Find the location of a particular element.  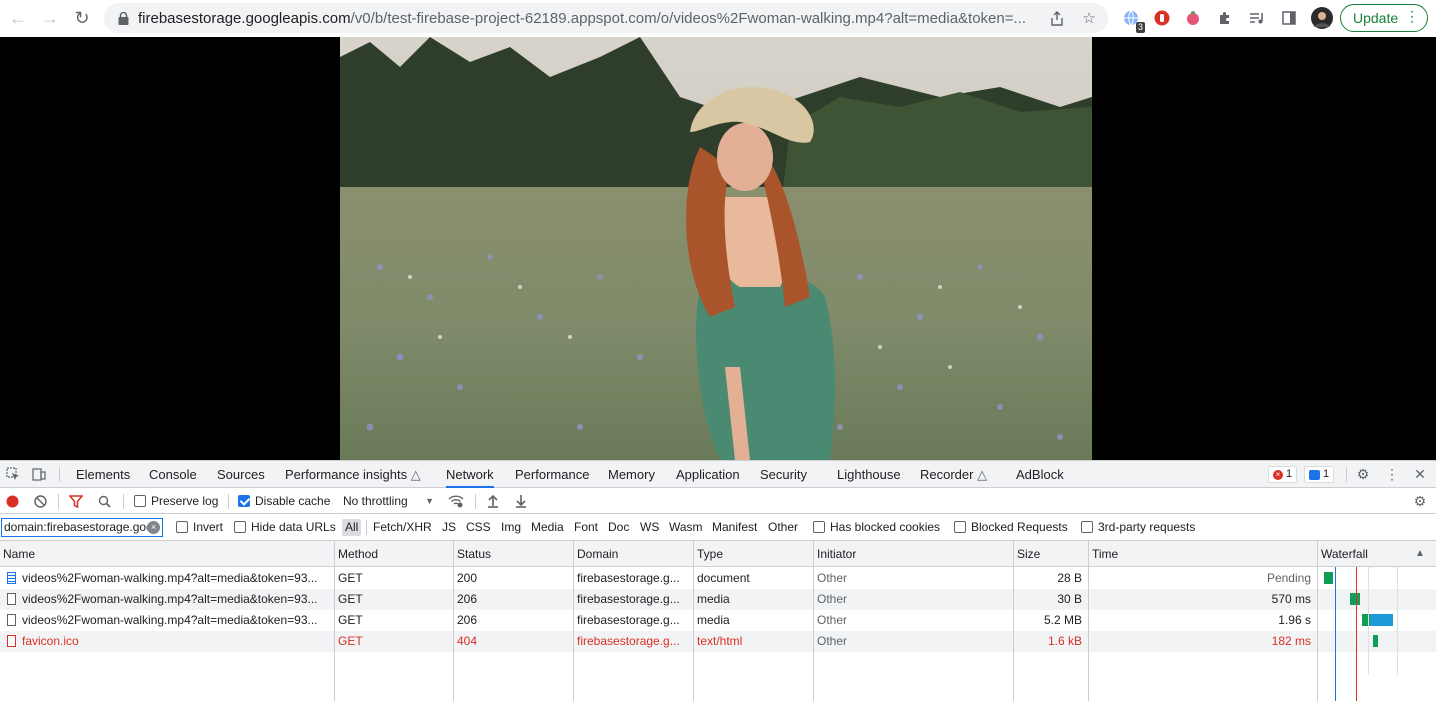

lock-icon is located at coordinates (123, 18).